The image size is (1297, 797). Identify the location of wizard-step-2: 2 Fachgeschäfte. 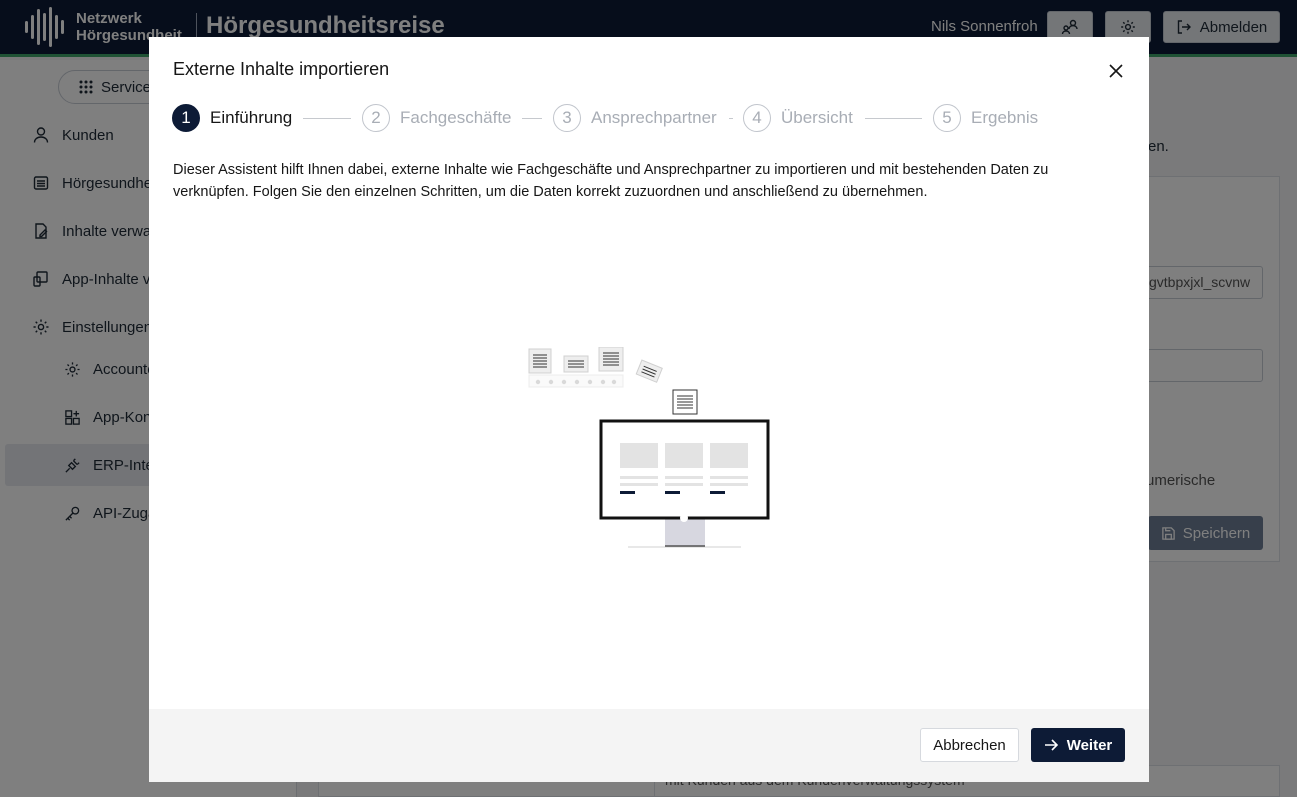
(437, 118).